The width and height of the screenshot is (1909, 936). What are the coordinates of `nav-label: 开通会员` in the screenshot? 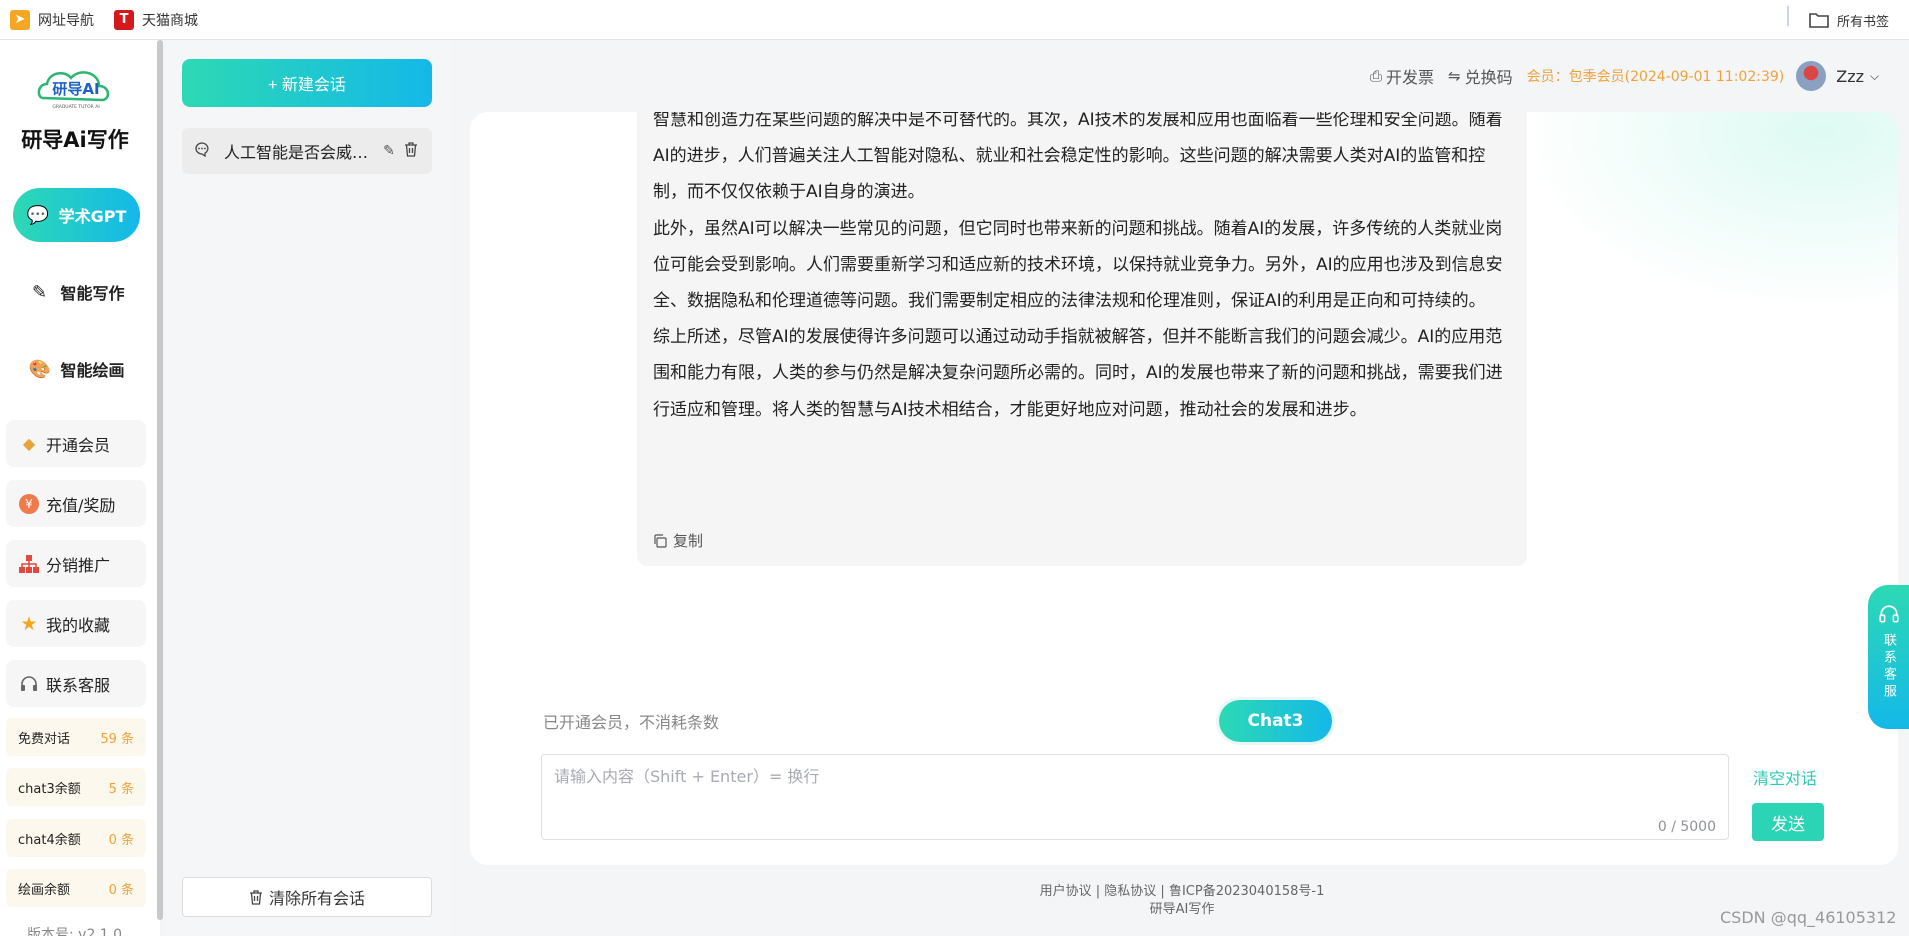 It's located at (78, 445).